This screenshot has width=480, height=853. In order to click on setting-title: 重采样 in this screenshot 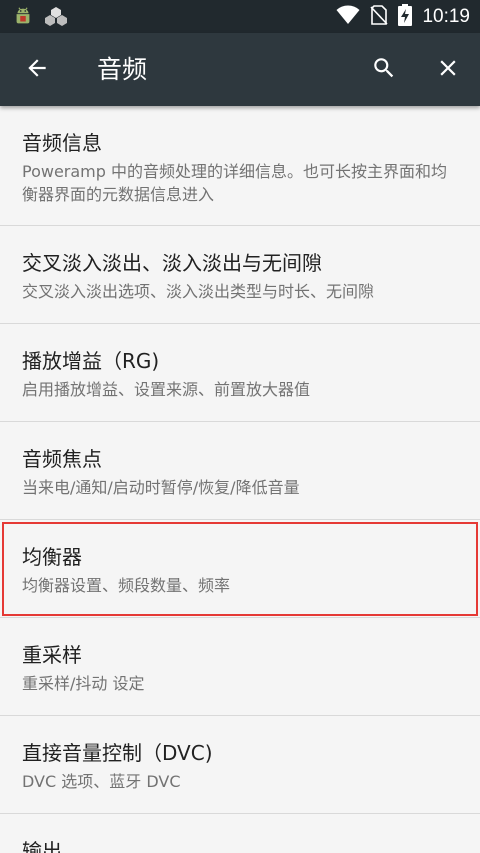, I will do `click(52, 655)`.